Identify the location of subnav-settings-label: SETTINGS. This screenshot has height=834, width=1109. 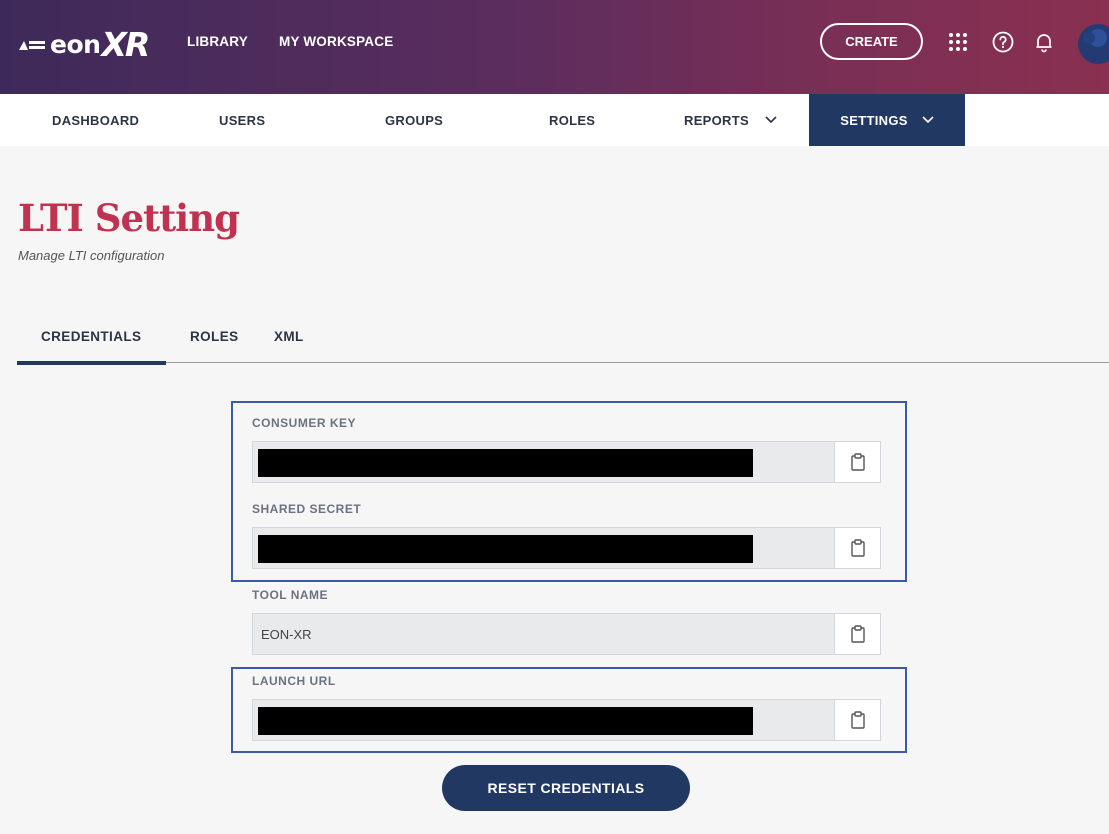
(874, 120).